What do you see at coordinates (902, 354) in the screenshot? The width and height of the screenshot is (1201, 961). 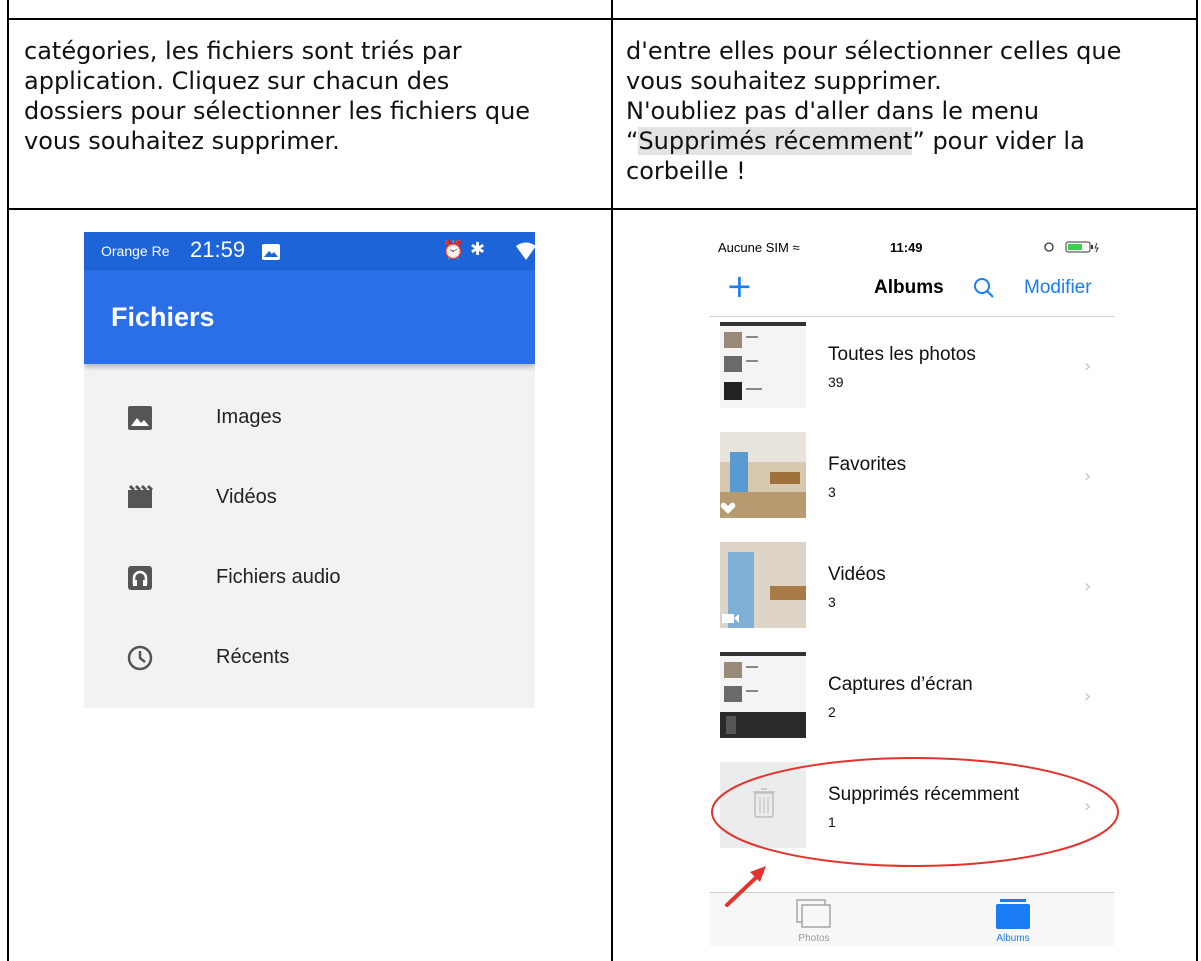 I see `album-name: Toutes les photos` at bounding box center [902, 354].